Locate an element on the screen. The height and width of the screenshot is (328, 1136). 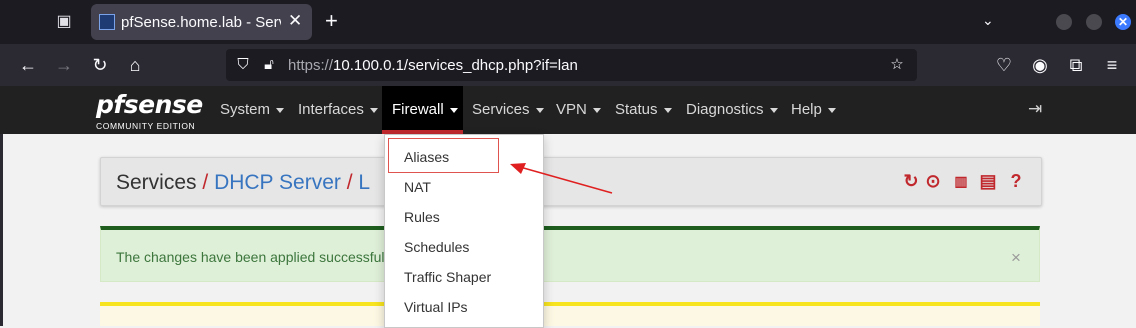
browser-tab-bar: ▣ pfSense.home.lab - Servic ✕ + ⌄ ✕ is located at coordinates (568, 22).